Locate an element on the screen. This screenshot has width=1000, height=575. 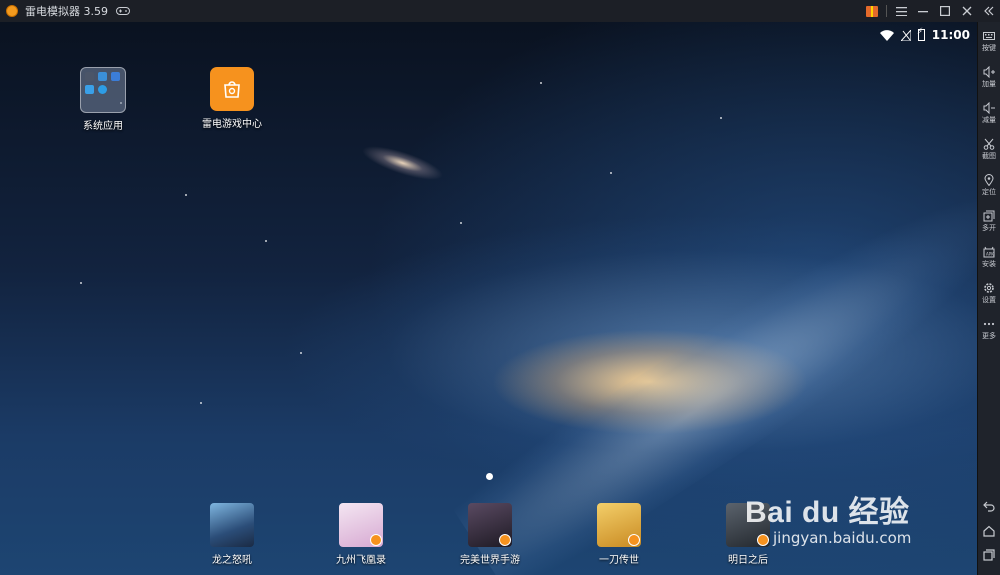
no-signal-icon is located at coordinates (905, 35).